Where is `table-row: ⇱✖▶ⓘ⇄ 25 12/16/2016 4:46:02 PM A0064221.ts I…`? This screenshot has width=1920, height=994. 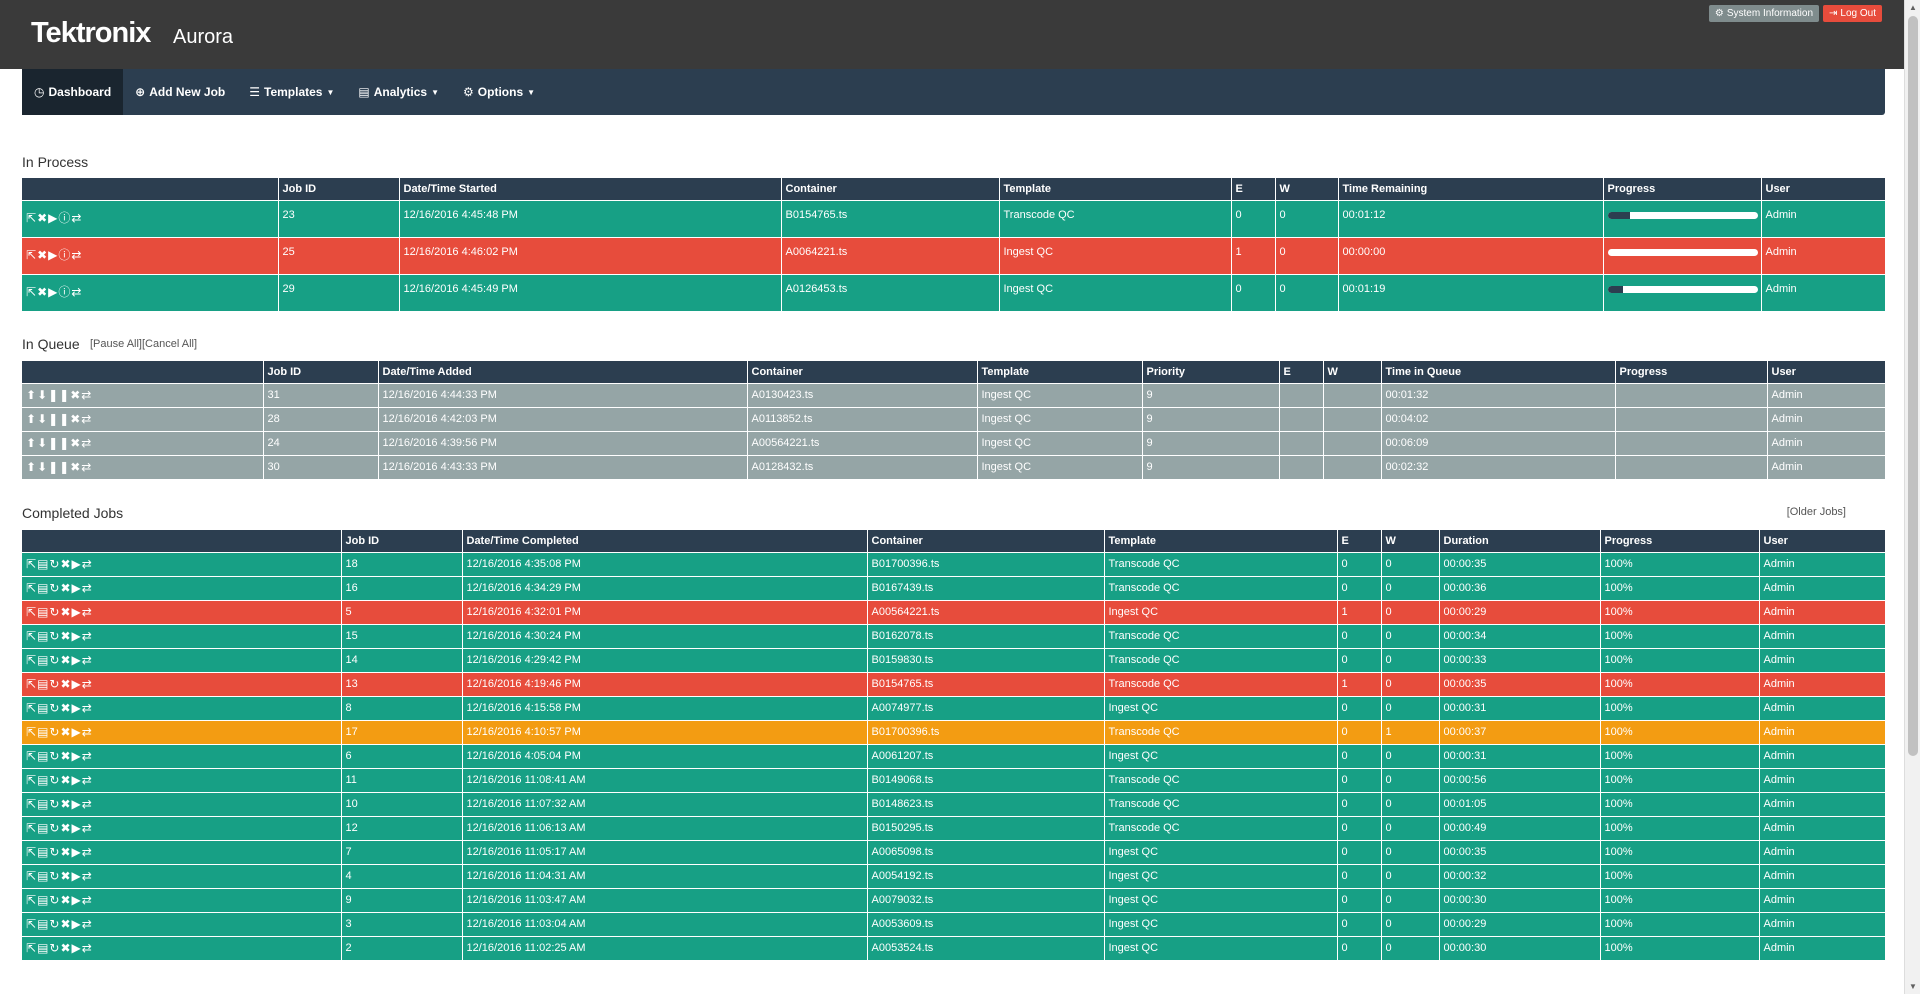 table-row: ⇱✖▶ⓘ⇄ 25 12/16/2016 4:46:02 PM A0064221.ts I… is located at coordinates (953, 255).